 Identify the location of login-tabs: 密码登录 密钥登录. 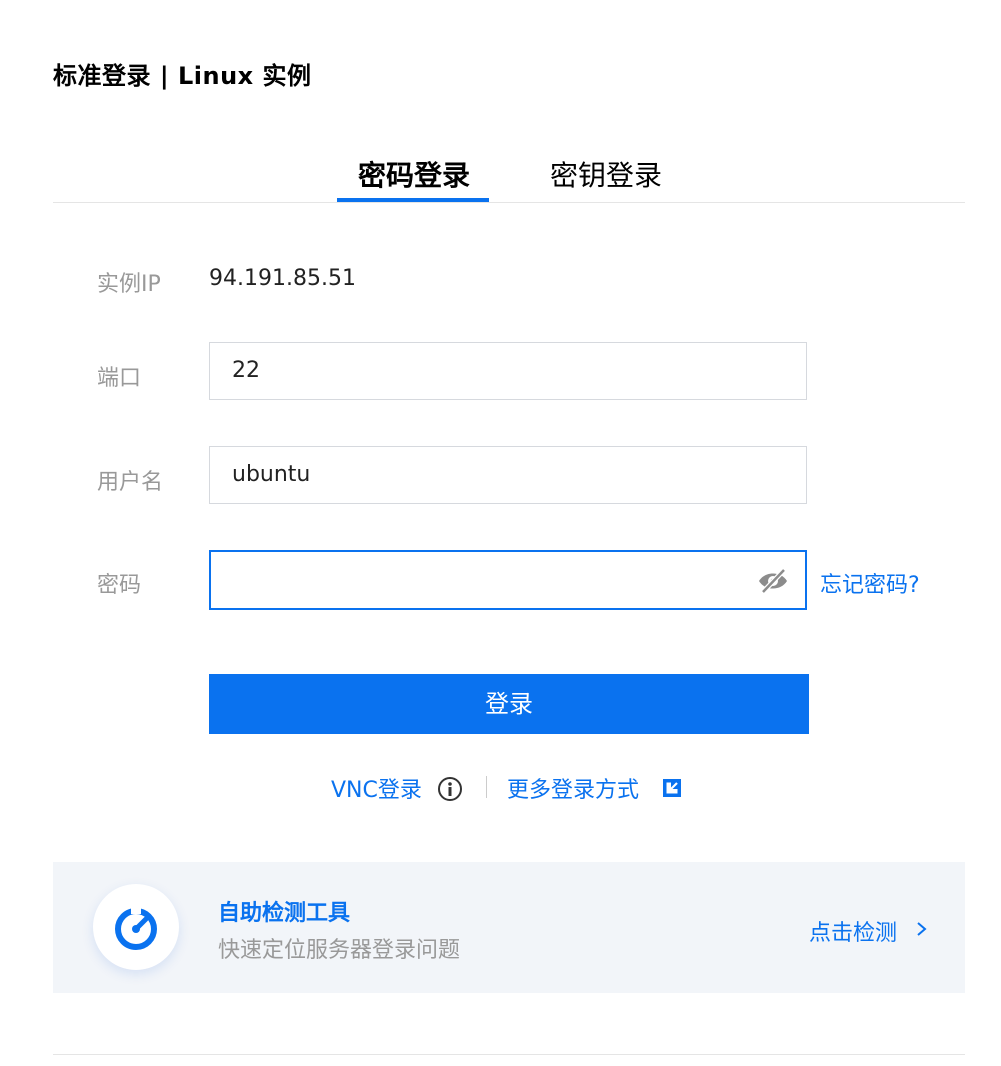
(509, 171).